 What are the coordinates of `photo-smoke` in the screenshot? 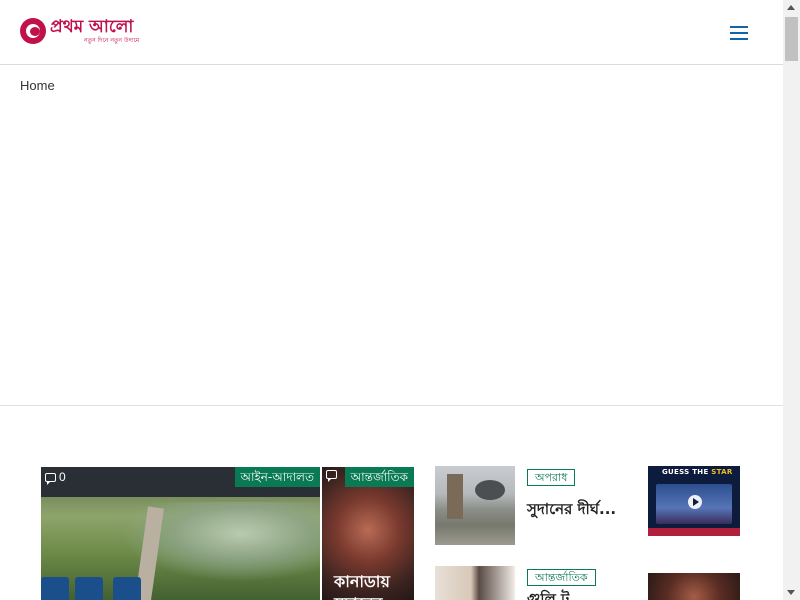 It's located at (490, 490).